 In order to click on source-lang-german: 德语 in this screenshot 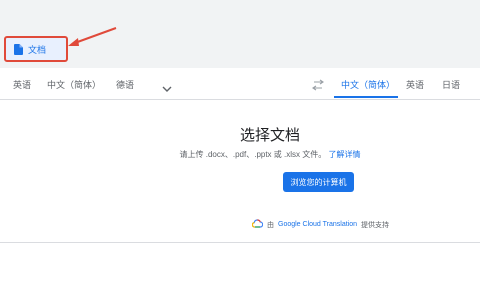, I will do `click(125, 84)`.